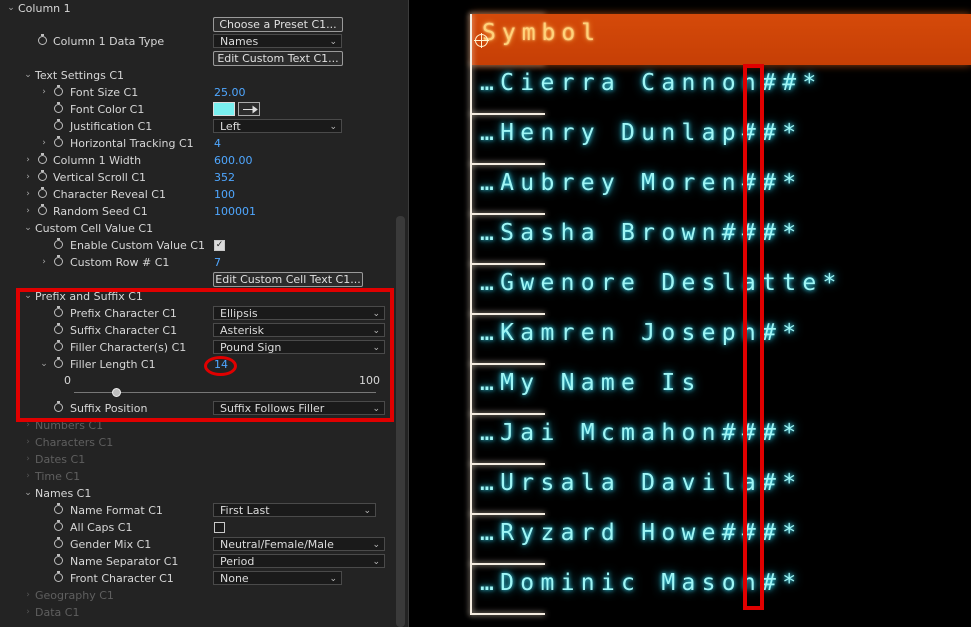  What do you see at coordinates (109, 41) in the screenshot?
I see `data-type-label: Column 1 Data Type` at bounding box center [109, 41].